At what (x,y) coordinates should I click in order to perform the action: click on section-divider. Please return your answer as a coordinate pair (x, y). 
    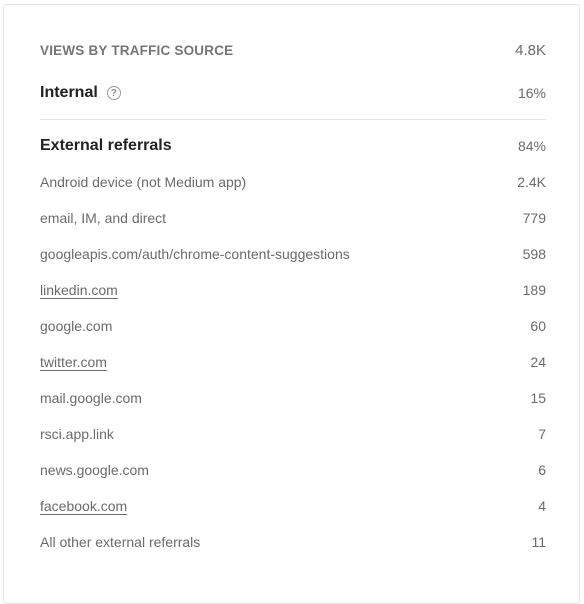
    Looking at the image, I should click on (293, 119).